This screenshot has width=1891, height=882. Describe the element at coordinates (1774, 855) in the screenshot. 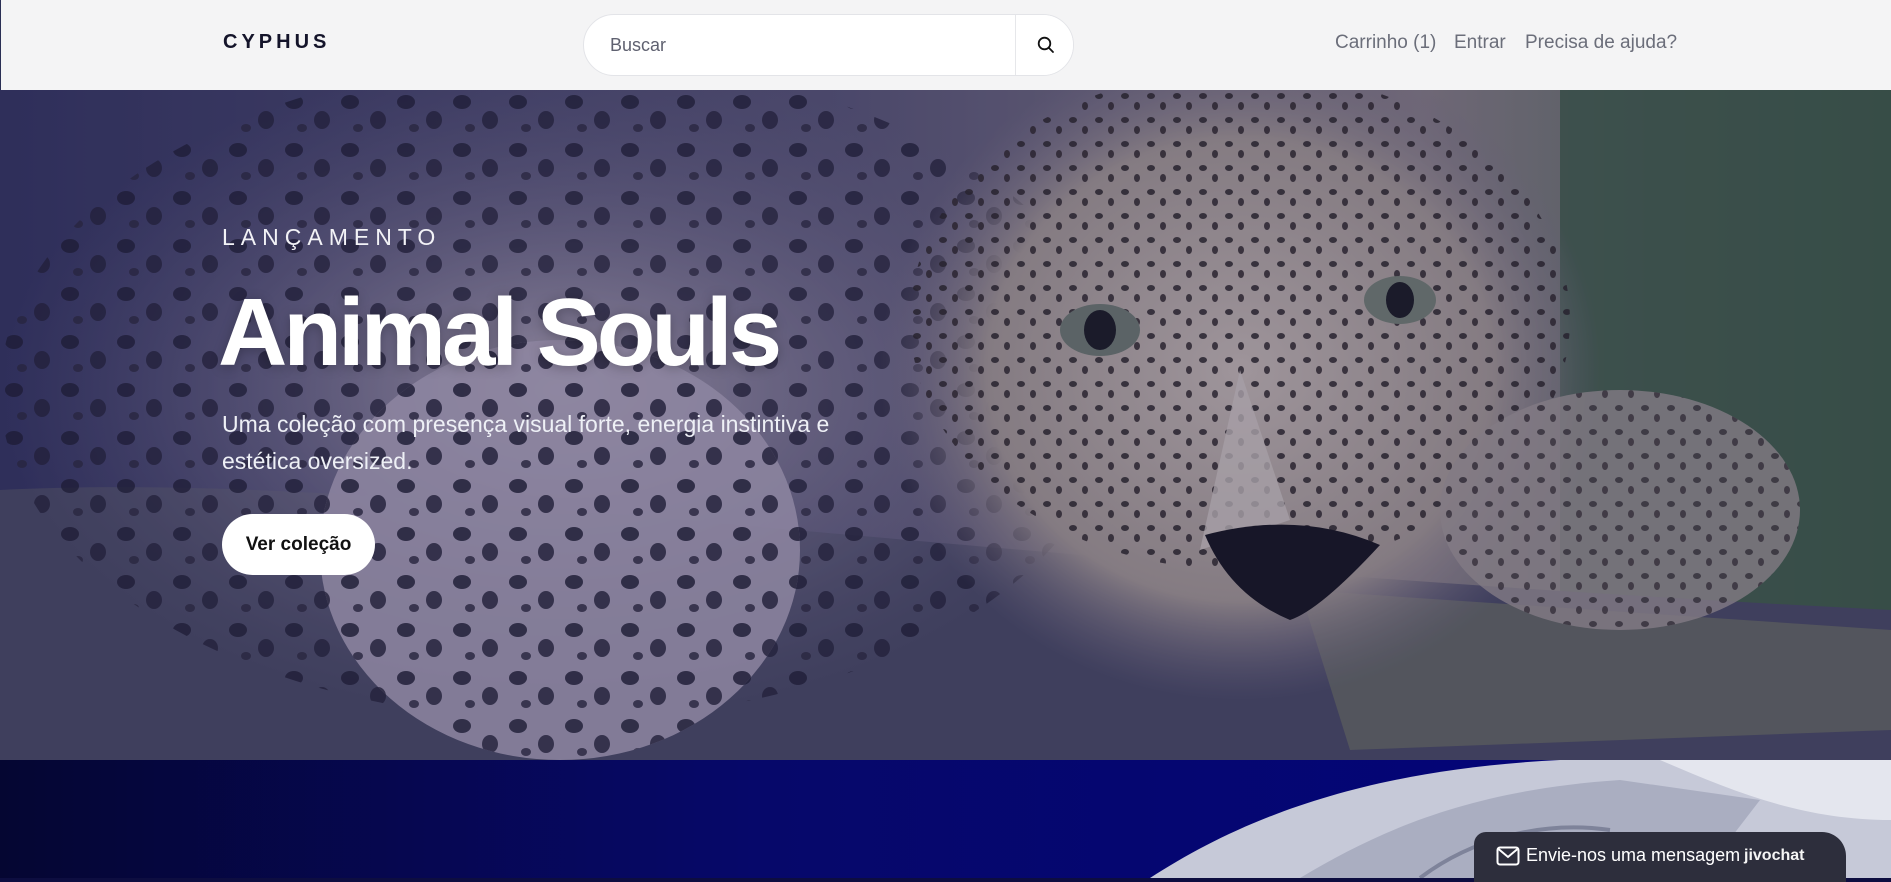

I see `chat-widget-brand: jivochat` at that location.